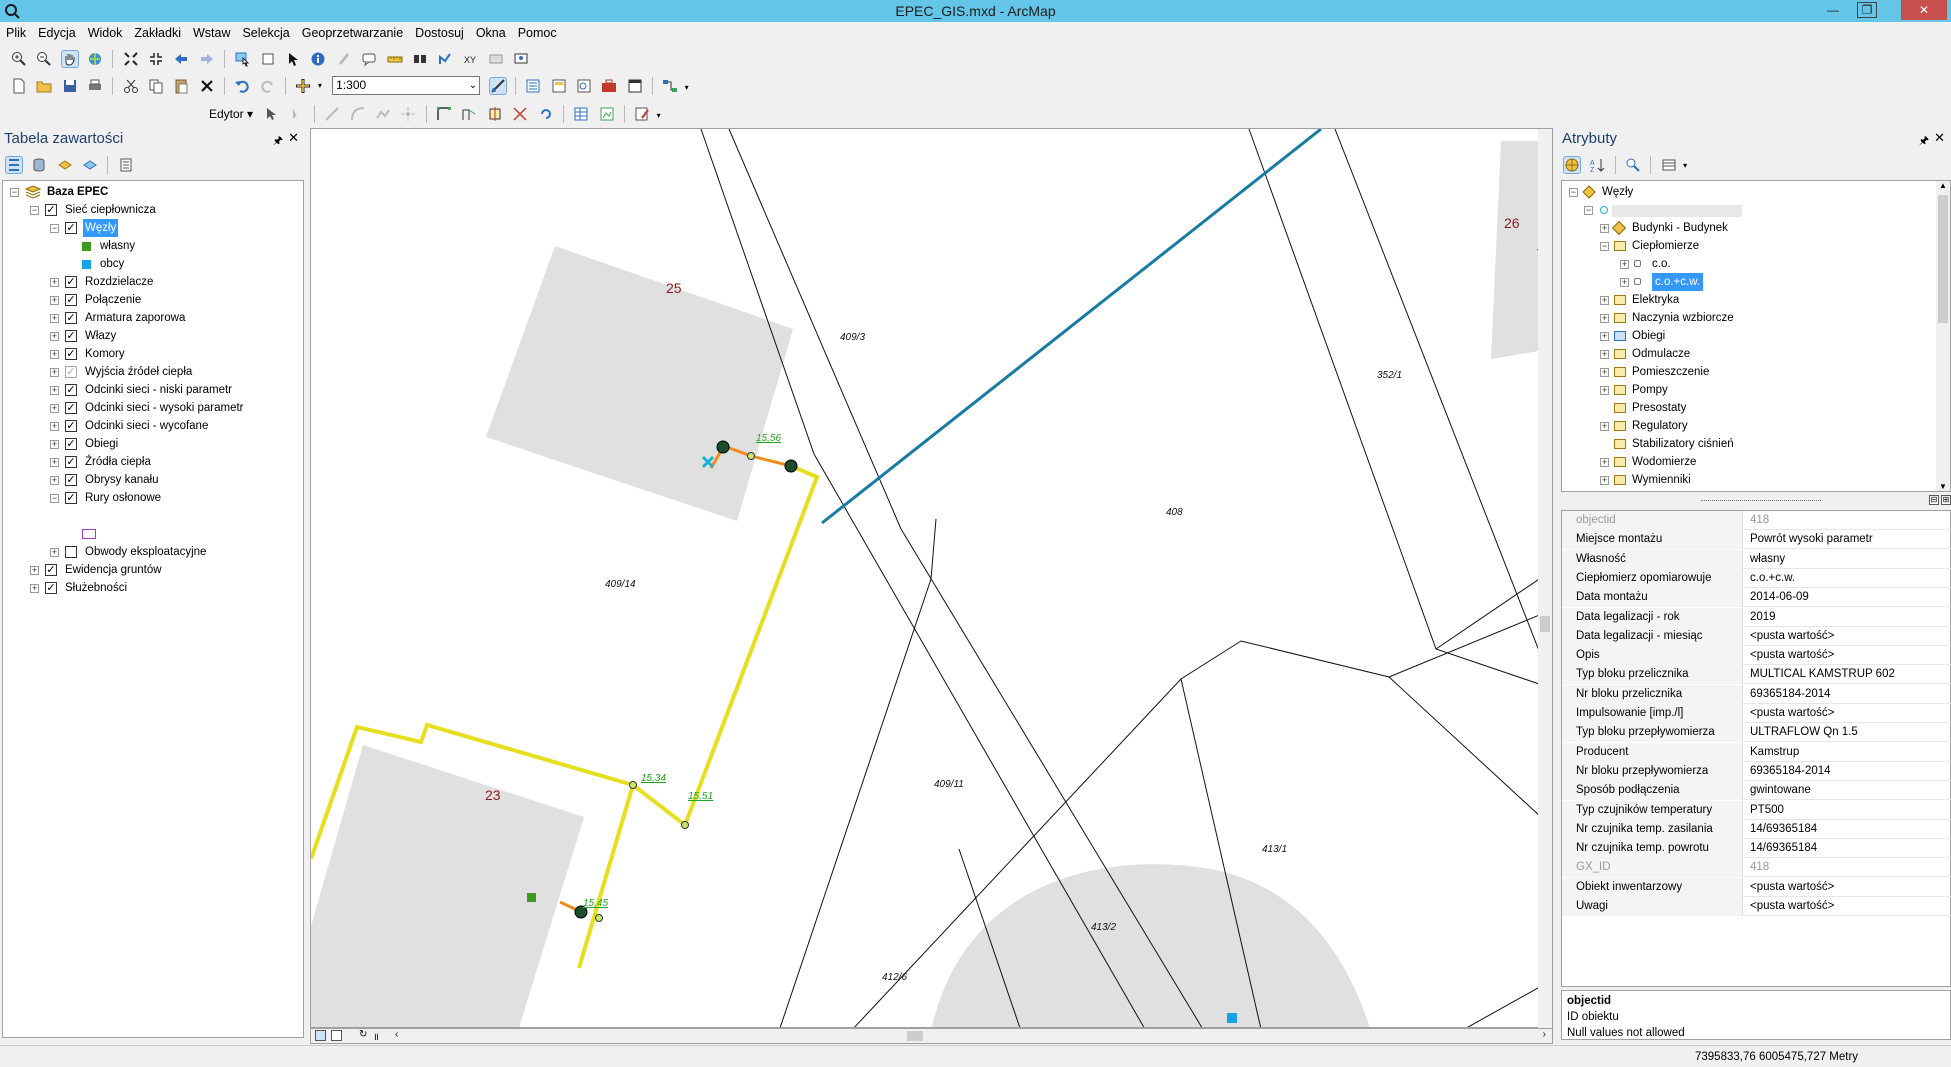 The width and height of the screenshot is (1951, 1067). I want to click on fixed-zoom-in-icon, so click(131, 59).